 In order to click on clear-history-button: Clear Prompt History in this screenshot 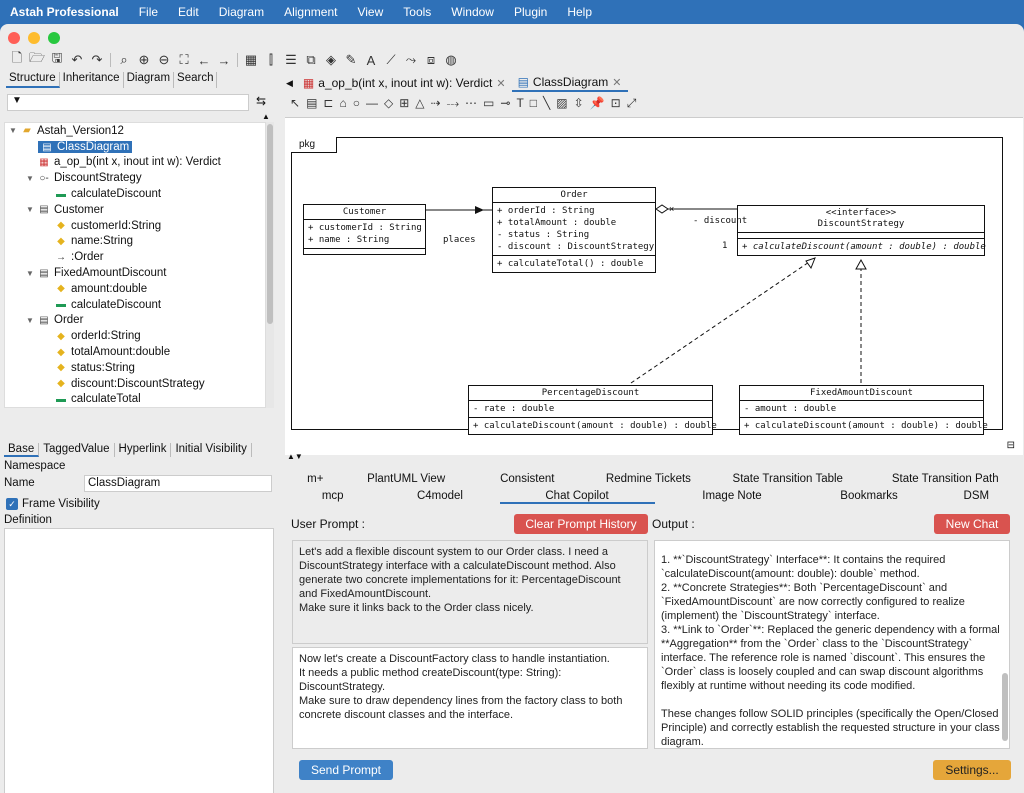, I will do `click(581, 524)`.